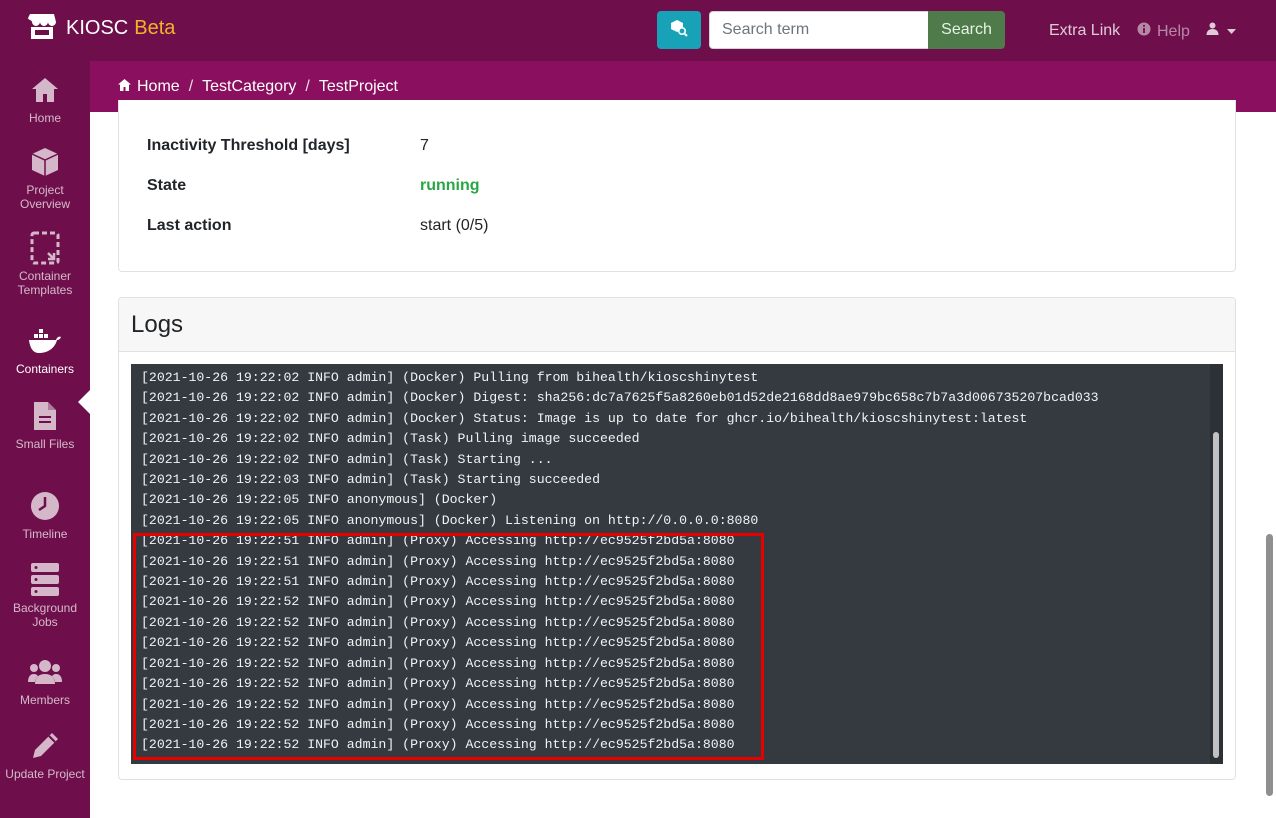 The height and width of the screenshot is (818, 1276). What do you see at coordinates (450, 185) in the screenshot?
I see `state-value: running` at bounding box center [450, 185].